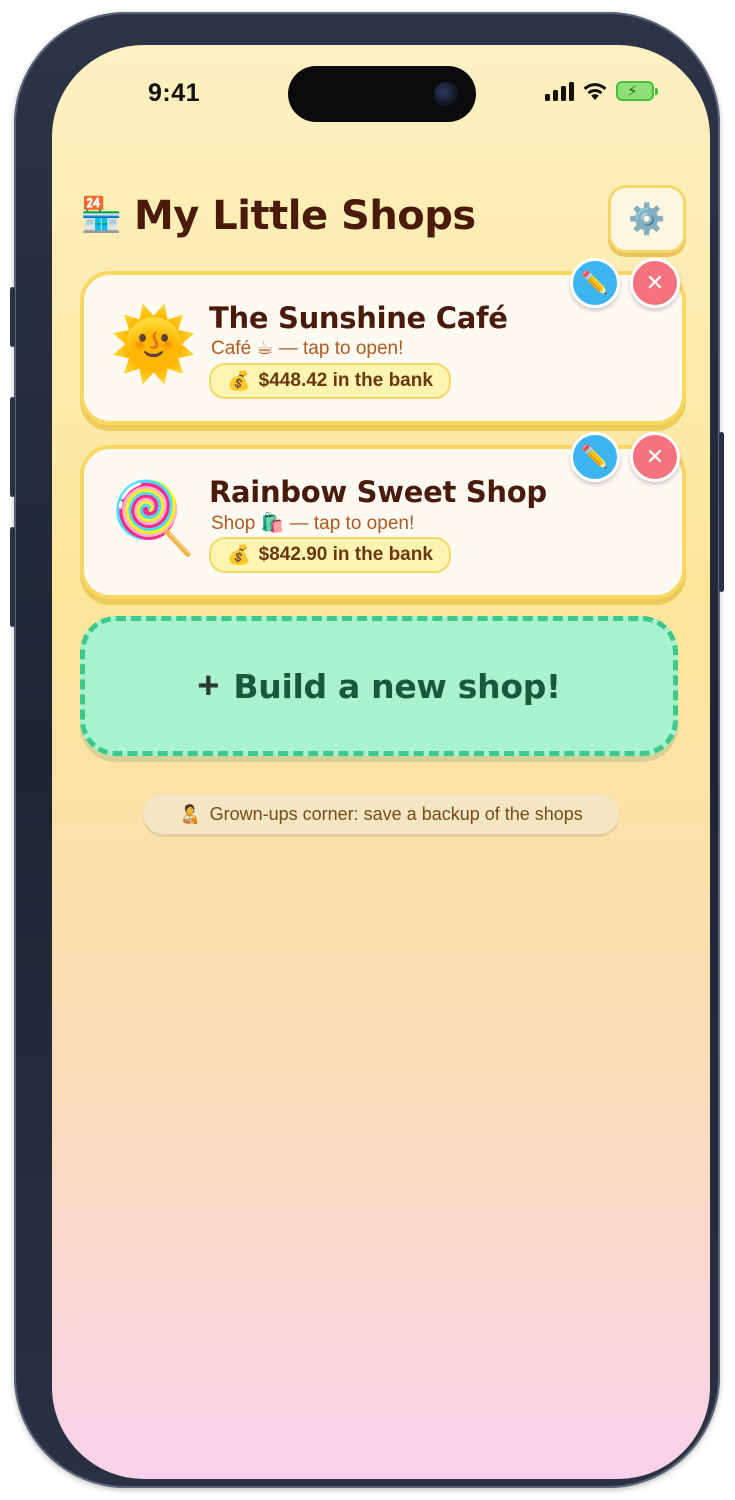 This screenshot has height=1500, width=735. I want to click on convenience-store-icon: 🏪, so click(101, 215).